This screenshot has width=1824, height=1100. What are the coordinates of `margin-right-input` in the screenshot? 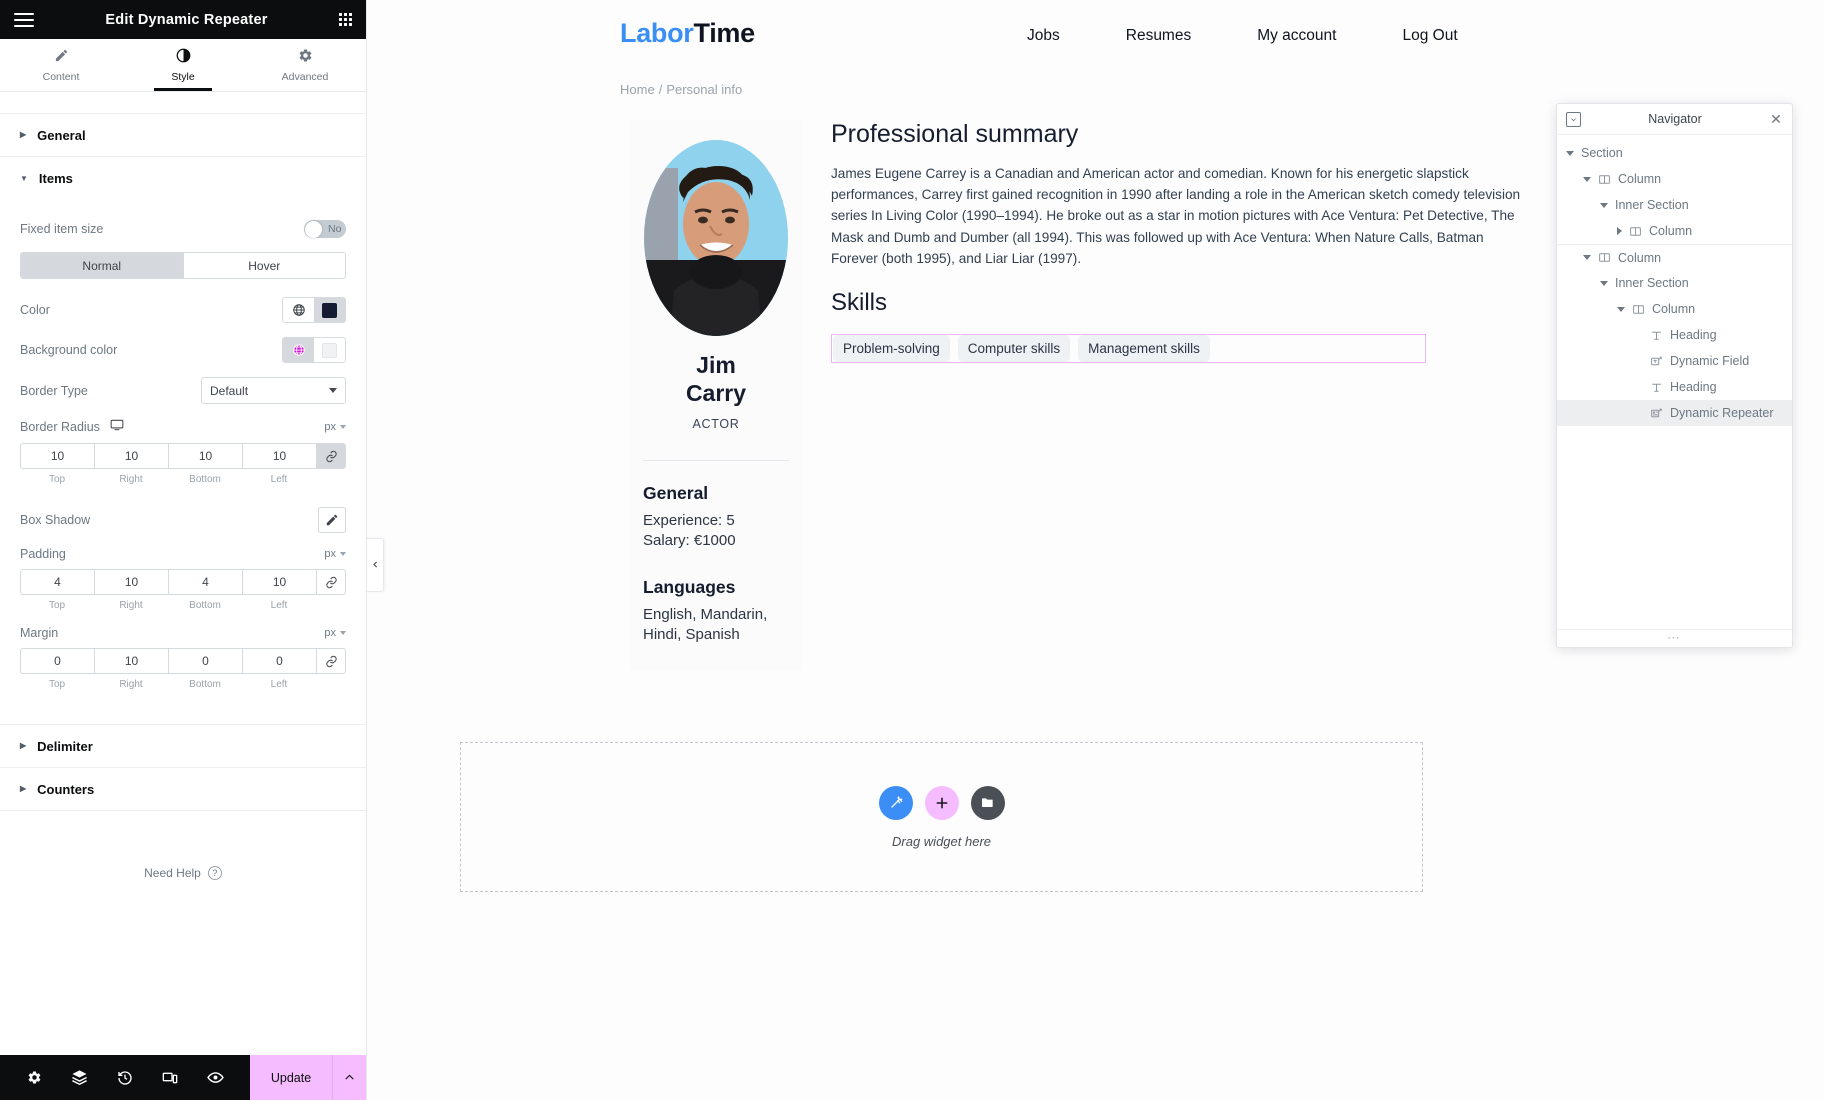 It's located at (131, 661).